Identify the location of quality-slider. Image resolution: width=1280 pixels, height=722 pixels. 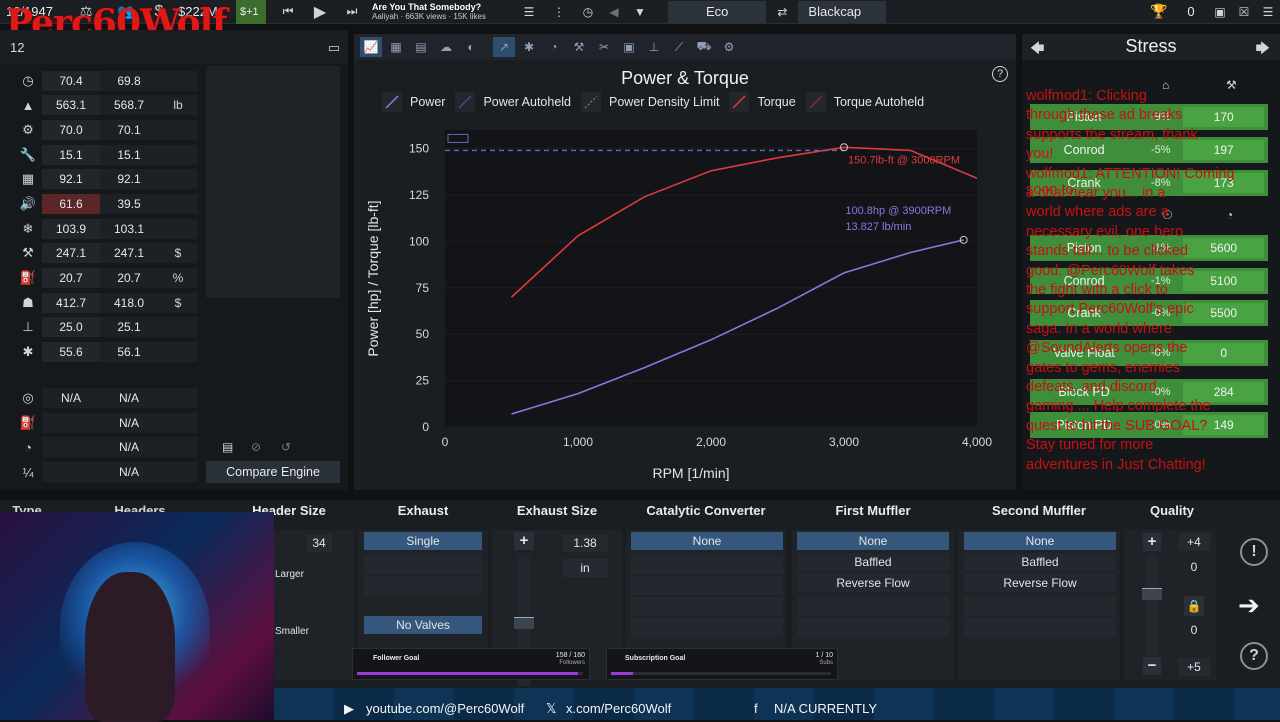
(1152, 606).